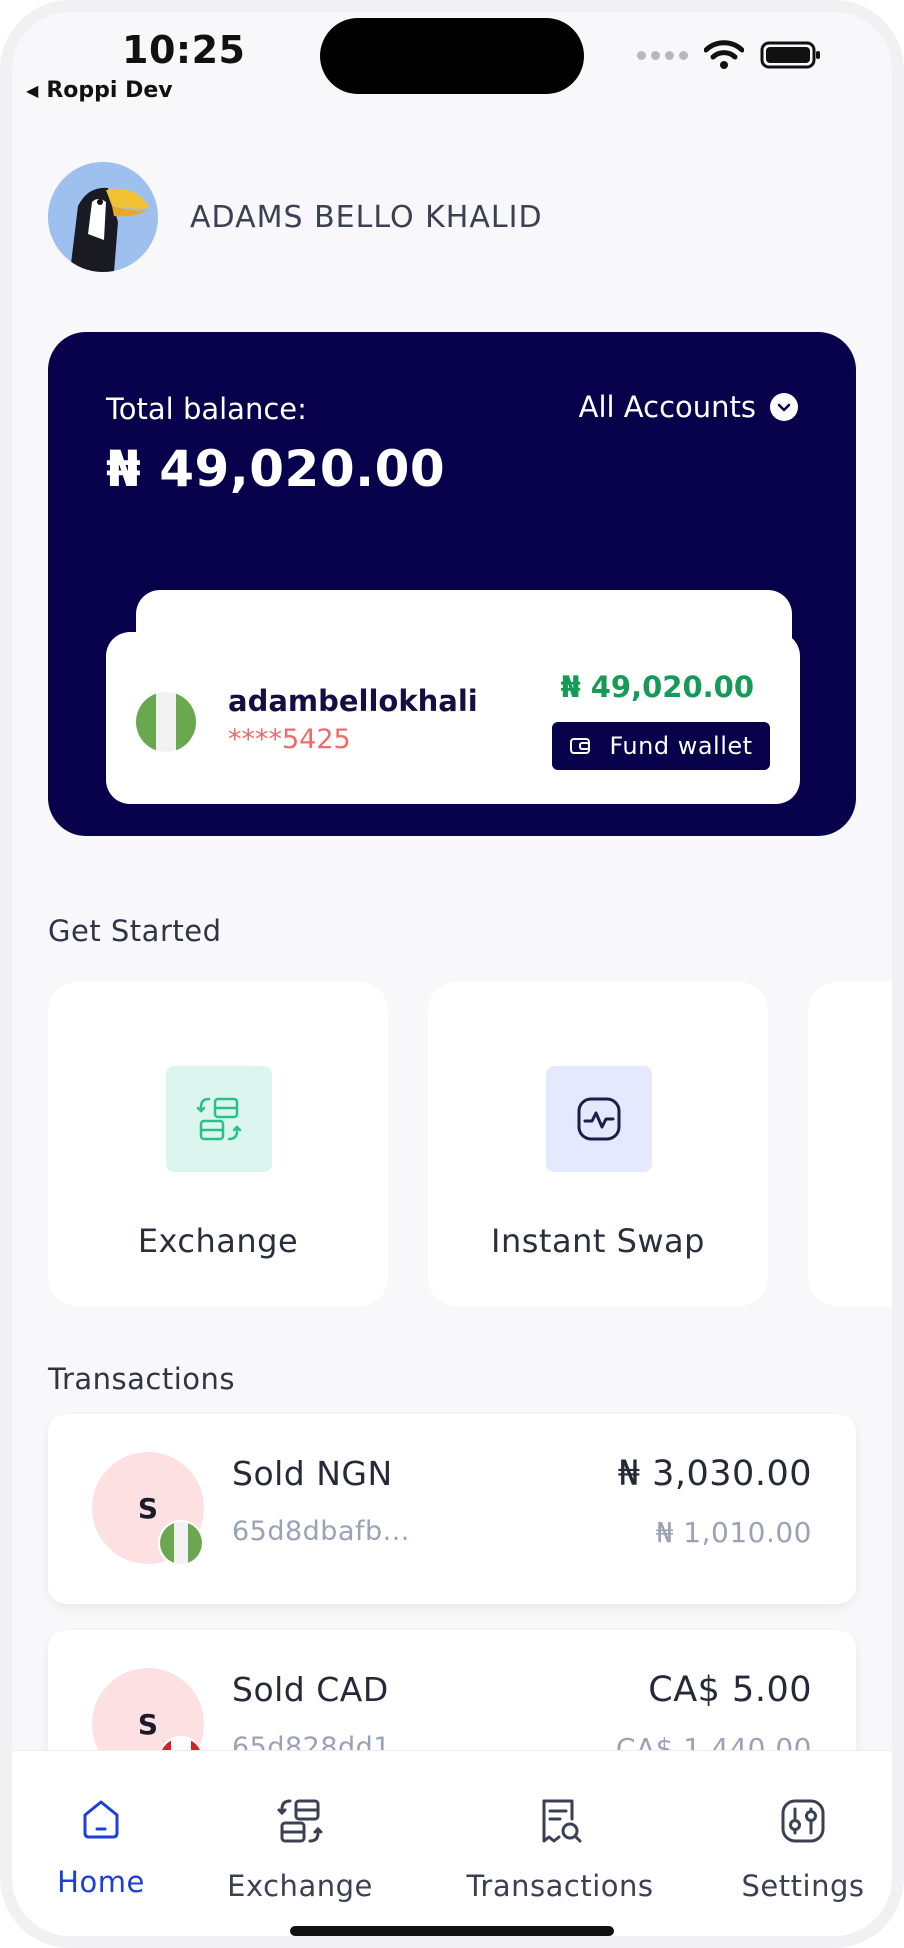 This screenshot has width=904, height=1948. What do you see at coordinates (452, 56) in the screenshot?
I see `dynamic-island` at bounding box center [452, 56].